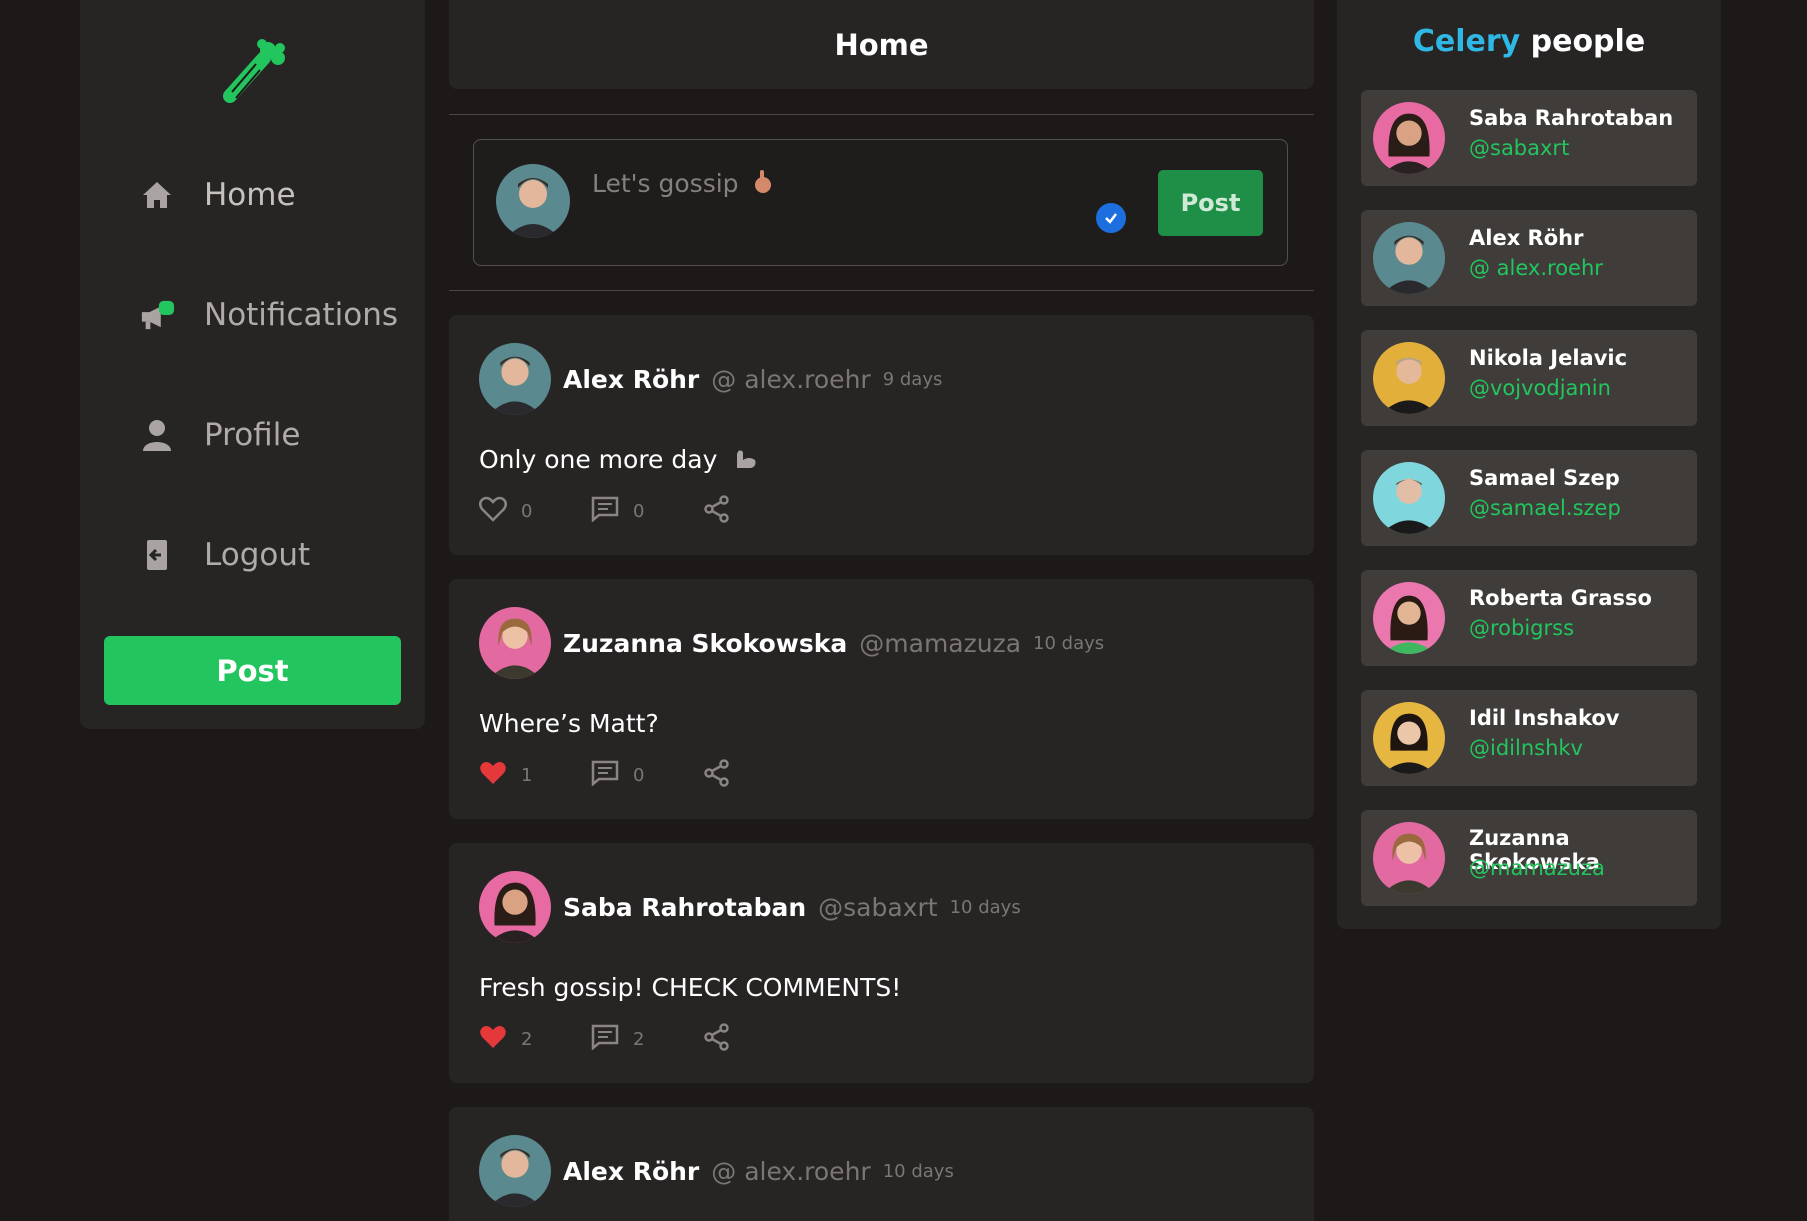 The height and width of the screenshot is (1221, 1807). I want to click on post-body: Fresh gossip! CHECK COMMENTS!, so click(690, 987).